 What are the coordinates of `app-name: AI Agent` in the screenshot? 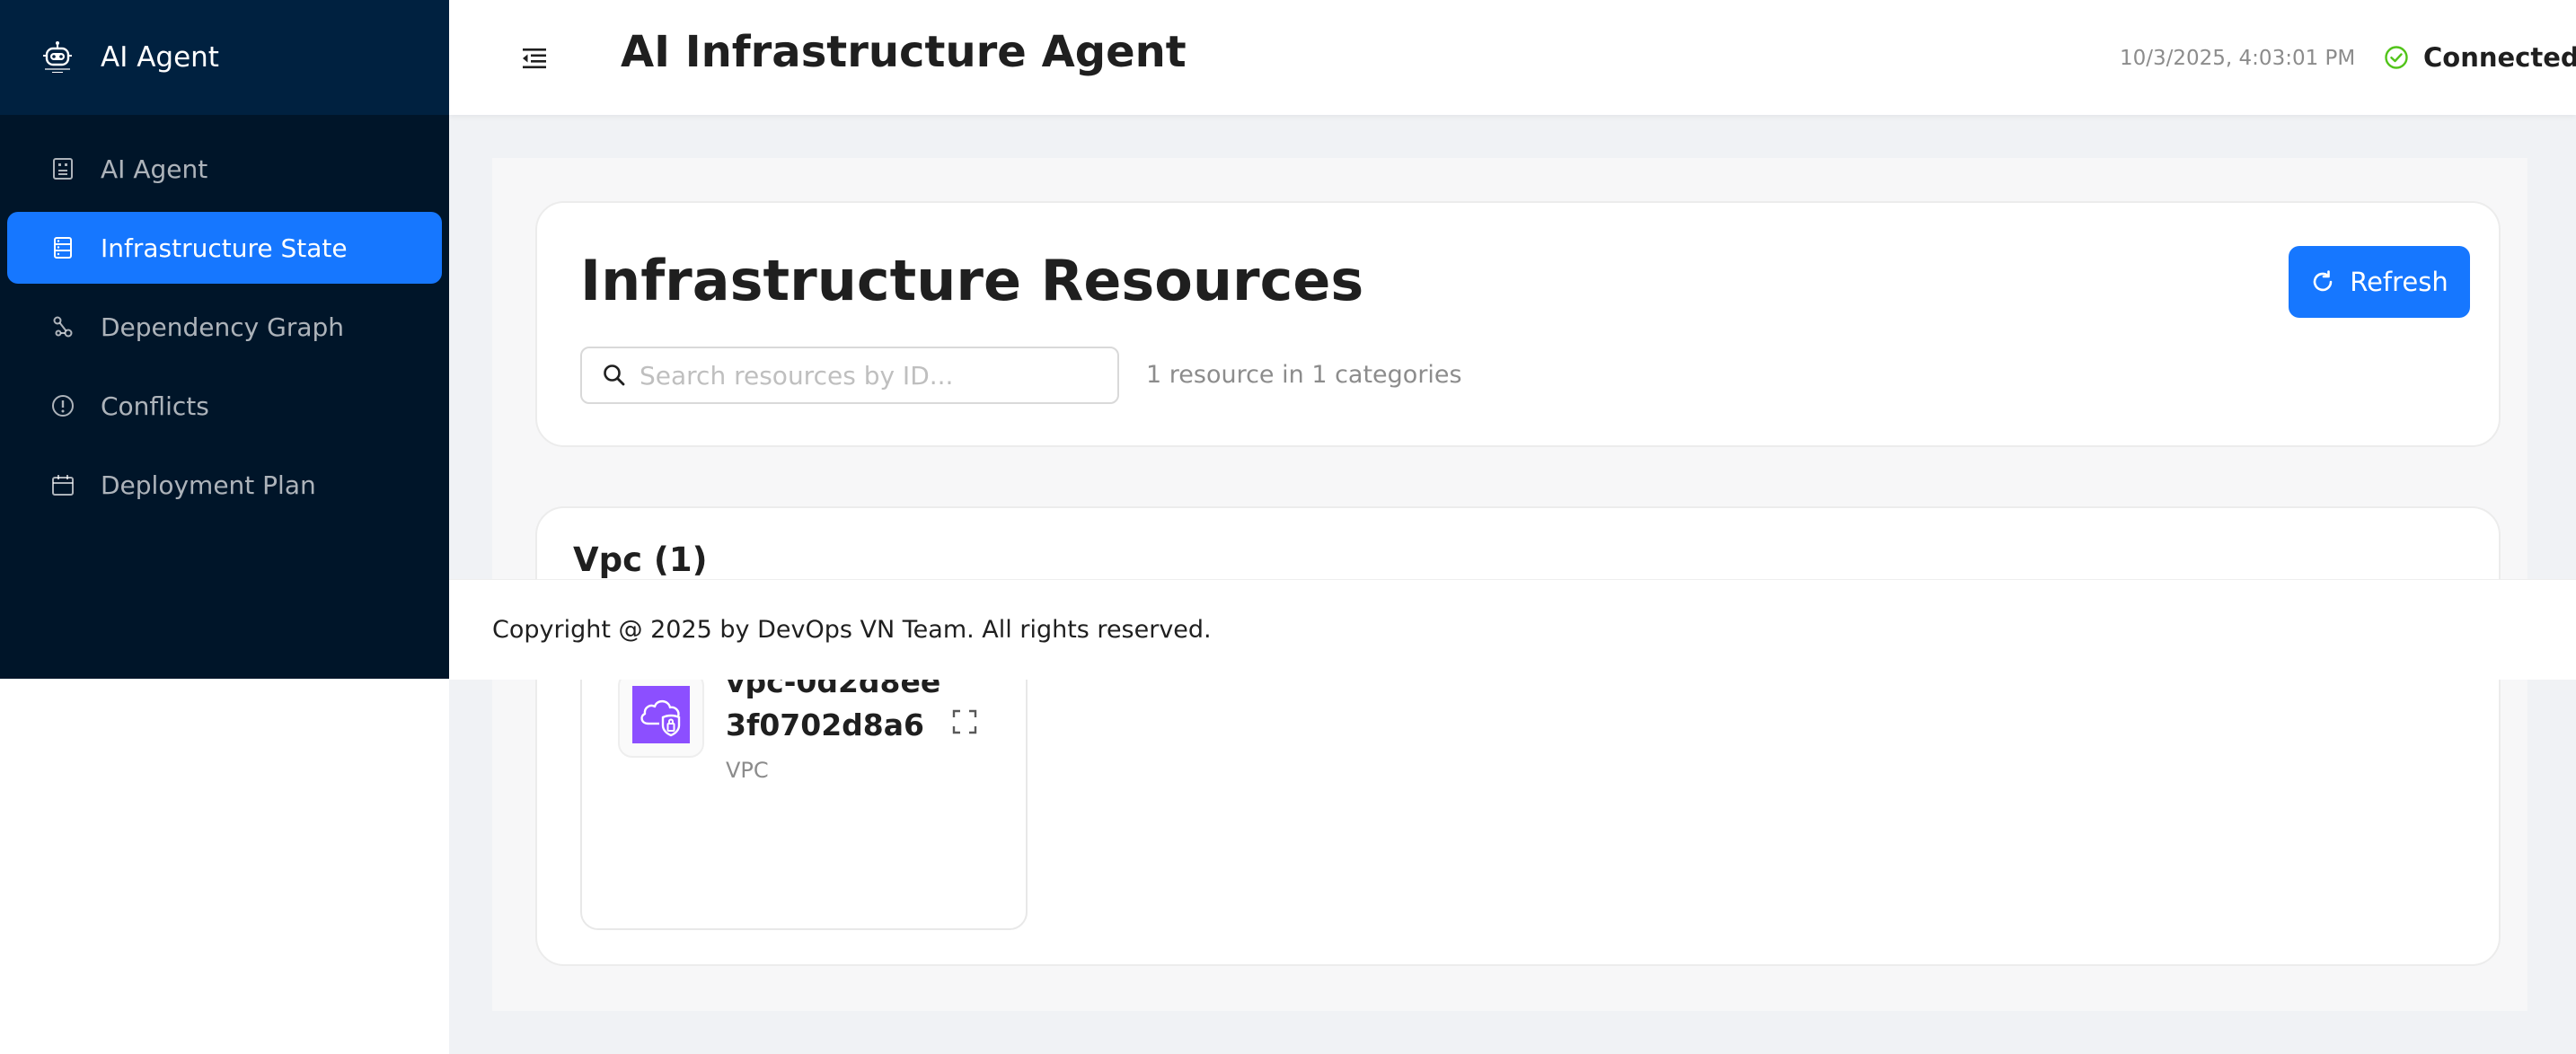 It's located at (160, 57).